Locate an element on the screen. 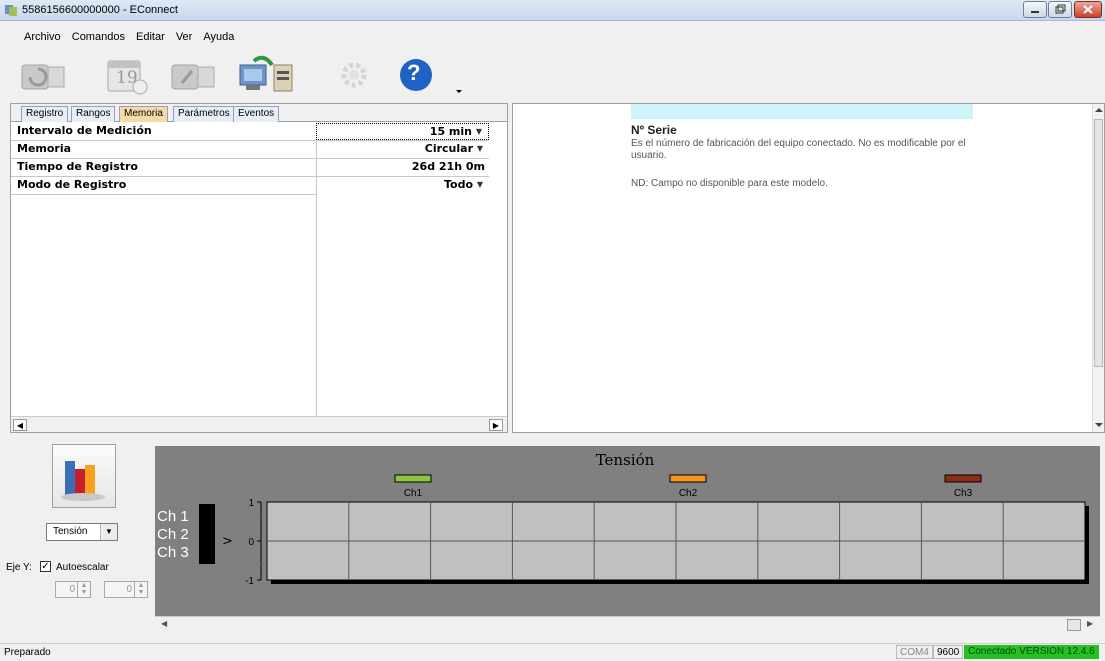  close-button is located at coordinates (1088, 9).